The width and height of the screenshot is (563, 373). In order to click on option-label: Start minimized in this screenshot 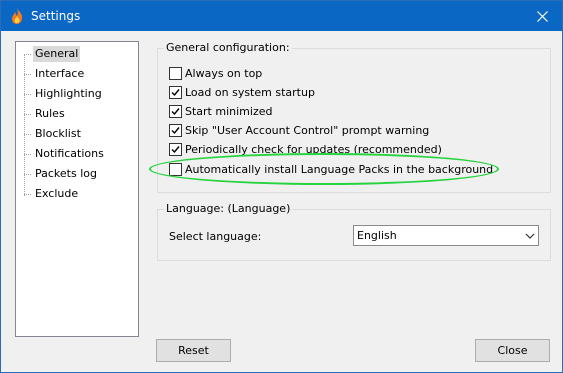, I will do `click(229, 111)`.